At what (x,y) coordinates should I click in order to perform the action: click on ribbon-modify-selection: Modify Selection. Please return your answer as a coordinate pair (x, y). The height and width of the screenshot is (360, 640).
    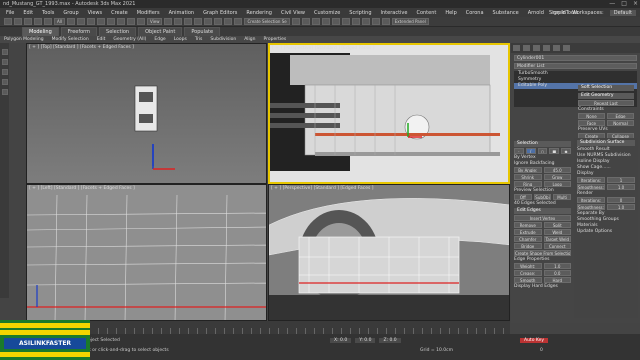
    Looking at the image, I should click on (70, 39).